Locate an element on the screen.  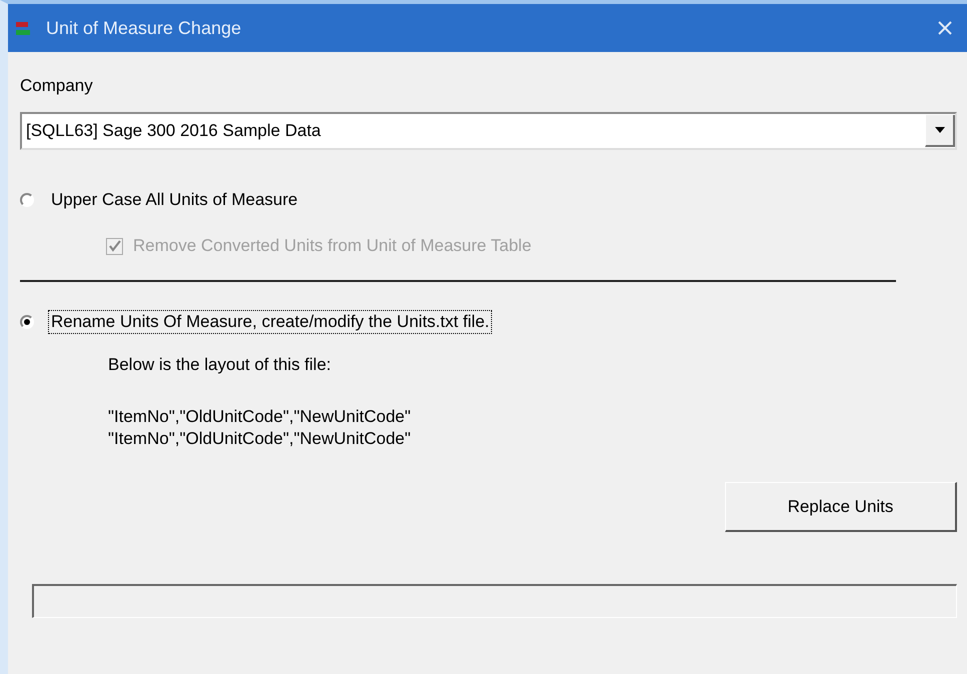
app-icon is located at coordinates (23, 28).